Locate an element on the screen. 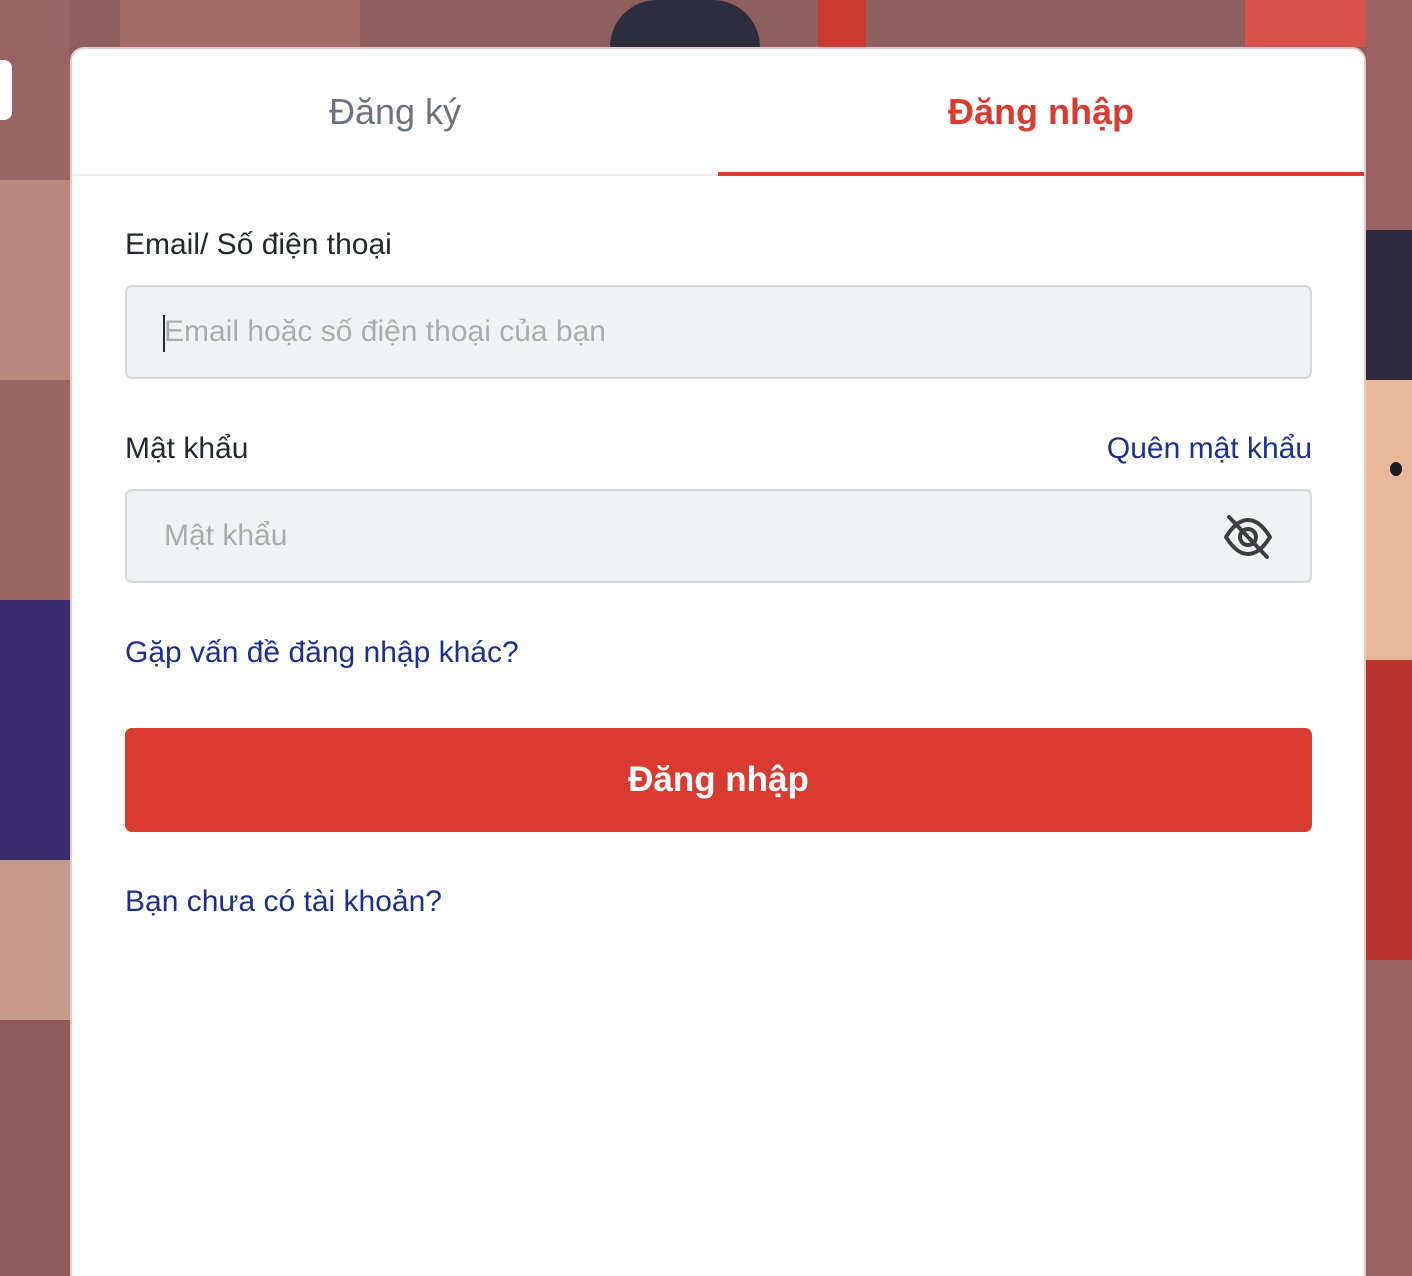  identifier-input is located at coordinates (718, 332).